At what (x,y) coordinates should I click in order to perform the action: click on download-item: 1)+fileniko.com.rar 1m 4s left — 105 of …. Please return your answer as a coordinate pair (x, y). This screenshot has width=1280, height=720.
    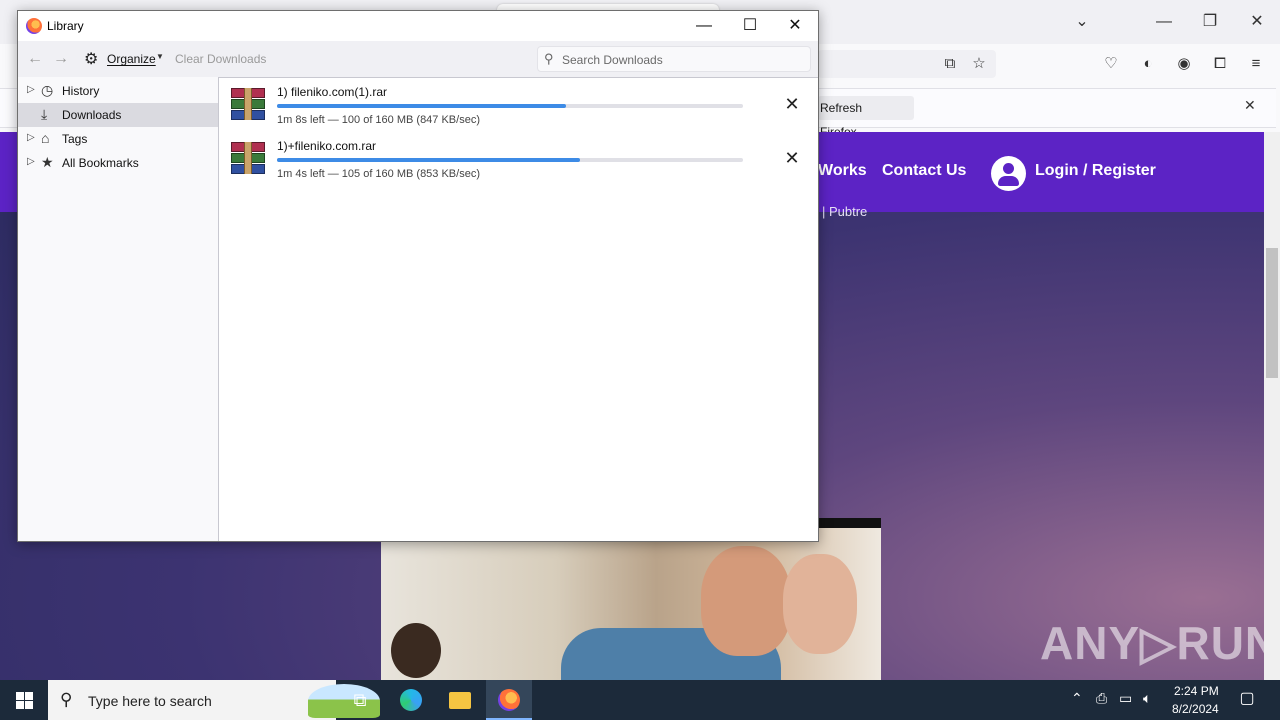
    Looking at the image, I should click on (518, 159).